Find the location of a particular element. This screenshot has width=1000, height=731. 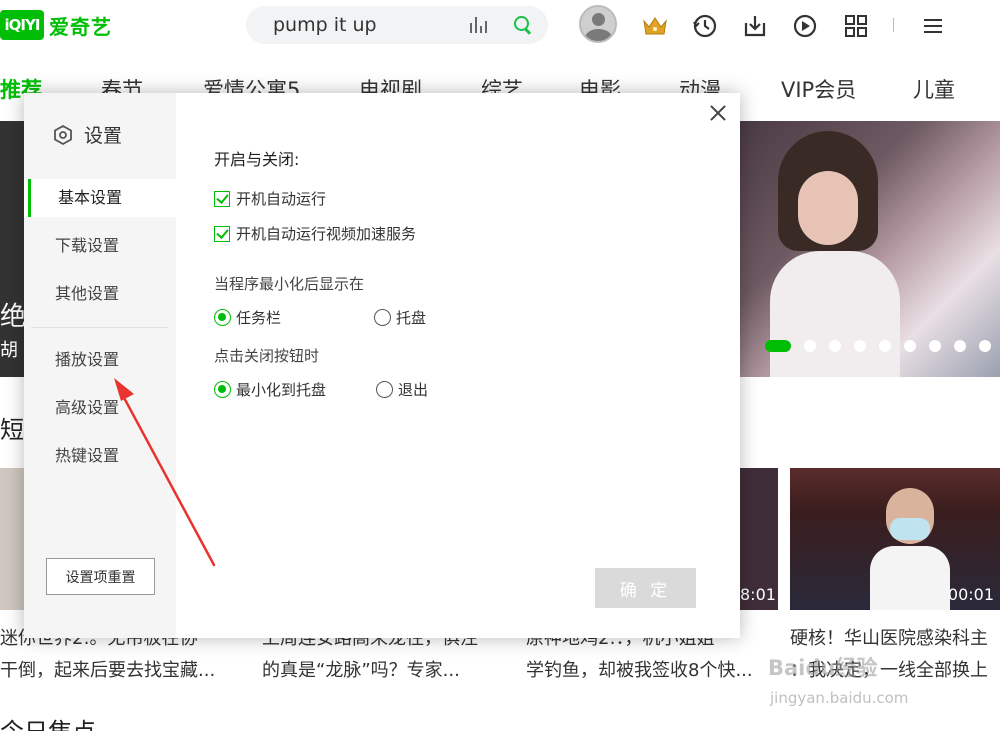

play-icon is located at coordinates (805, 26).